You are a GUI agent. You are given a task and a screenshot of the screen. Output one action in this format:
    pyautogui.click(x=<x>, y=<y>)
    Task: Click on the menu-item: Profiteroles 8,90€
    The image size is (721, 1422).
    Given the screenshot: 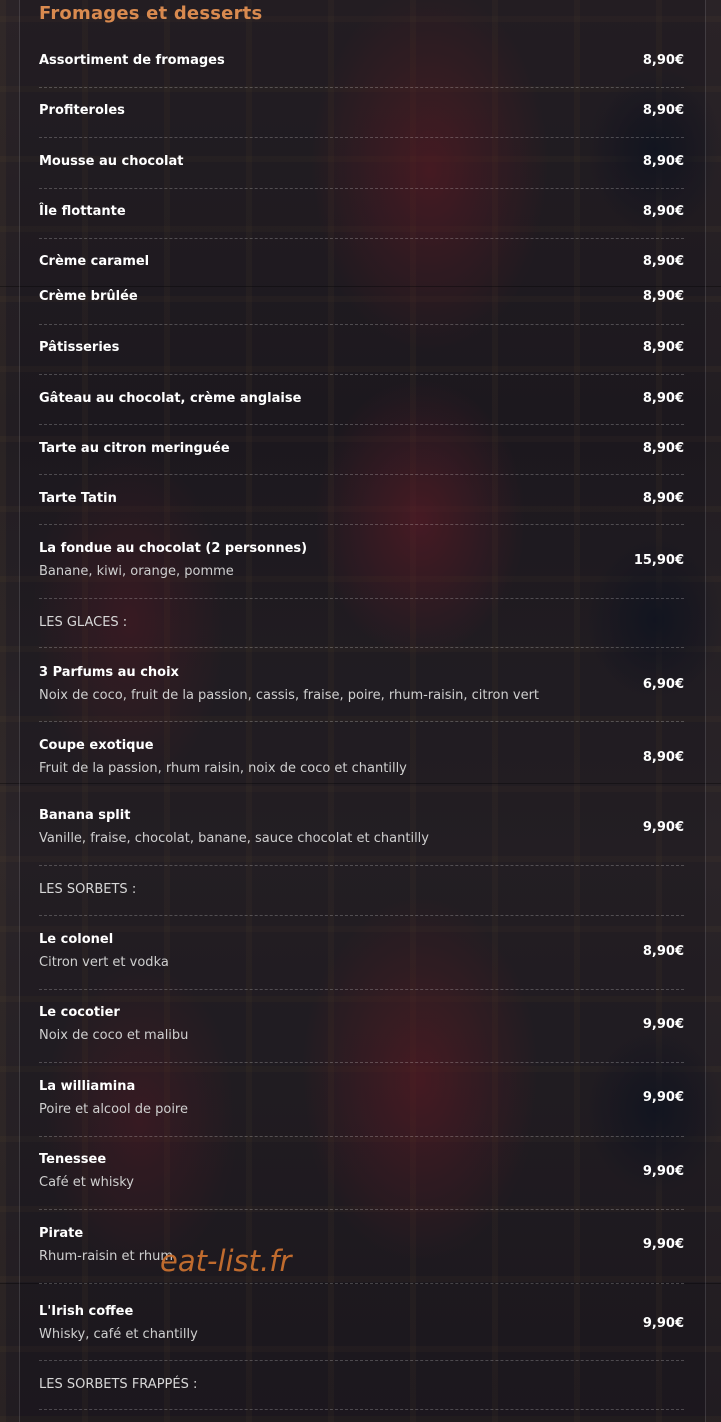 What is the action you would take?
    pyautogui.click(x=361, y=119)
    